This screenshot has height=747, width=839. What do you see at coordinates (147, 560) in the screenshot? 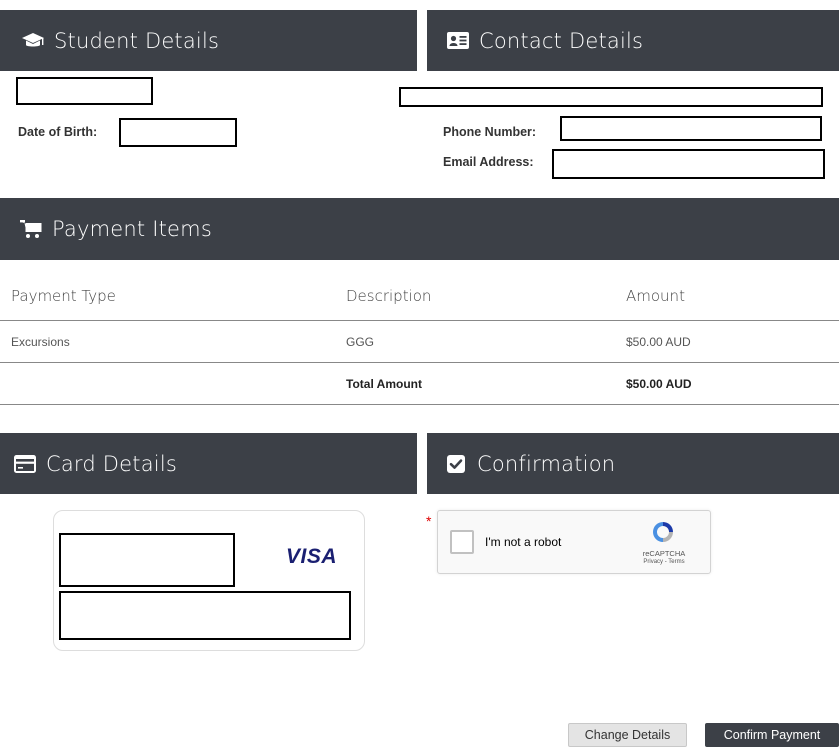
I see `card-number-redacted` at bounding box center [147, 560].